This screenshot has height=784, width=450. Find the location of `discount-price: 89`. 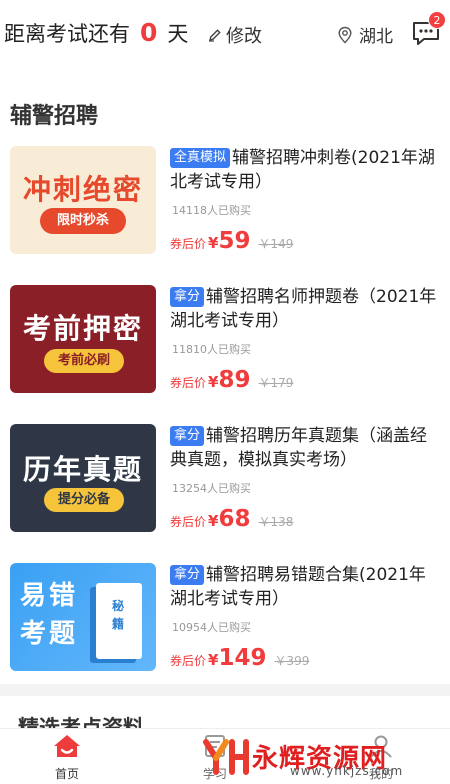

discount-price: 89 is located at coordinates (234, 380).